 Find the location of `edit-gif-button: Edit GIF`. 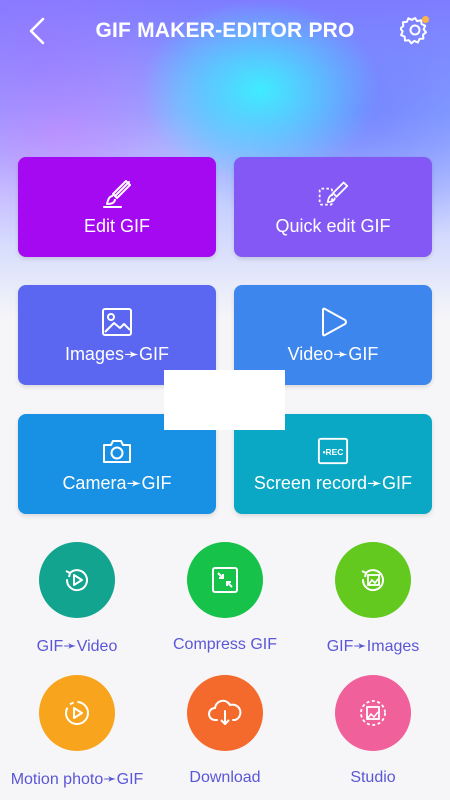

edit-gif-button: Edit GIF is located at coordinates (117, 207).